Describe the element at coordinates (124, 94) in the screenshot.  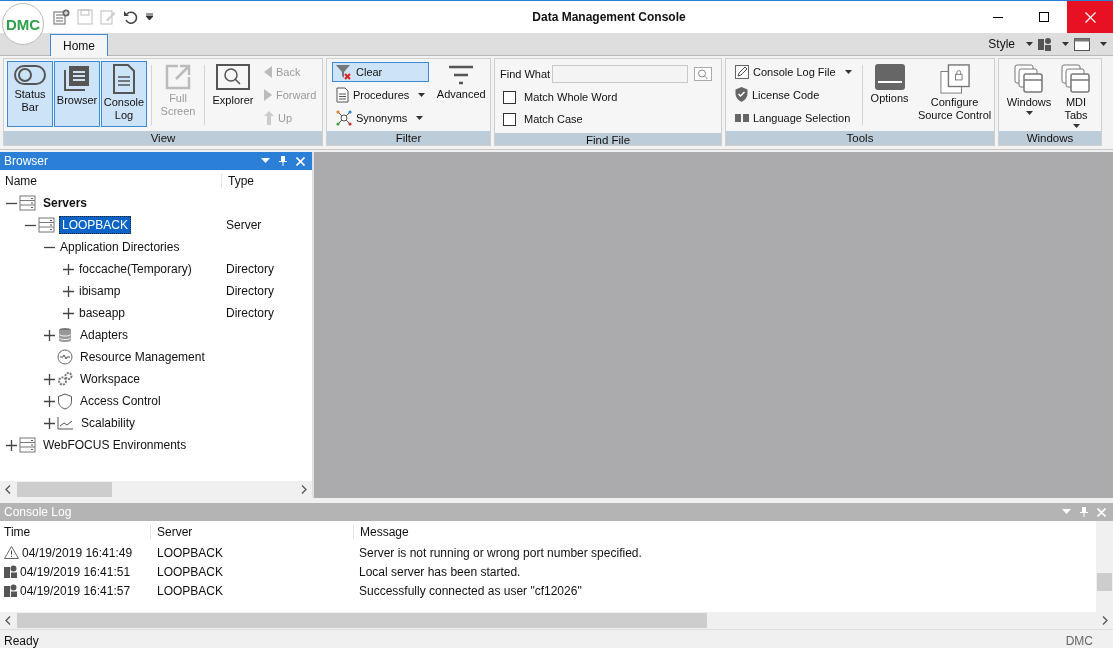
I see `ribbon-toggle-button: Console Log` at that location.